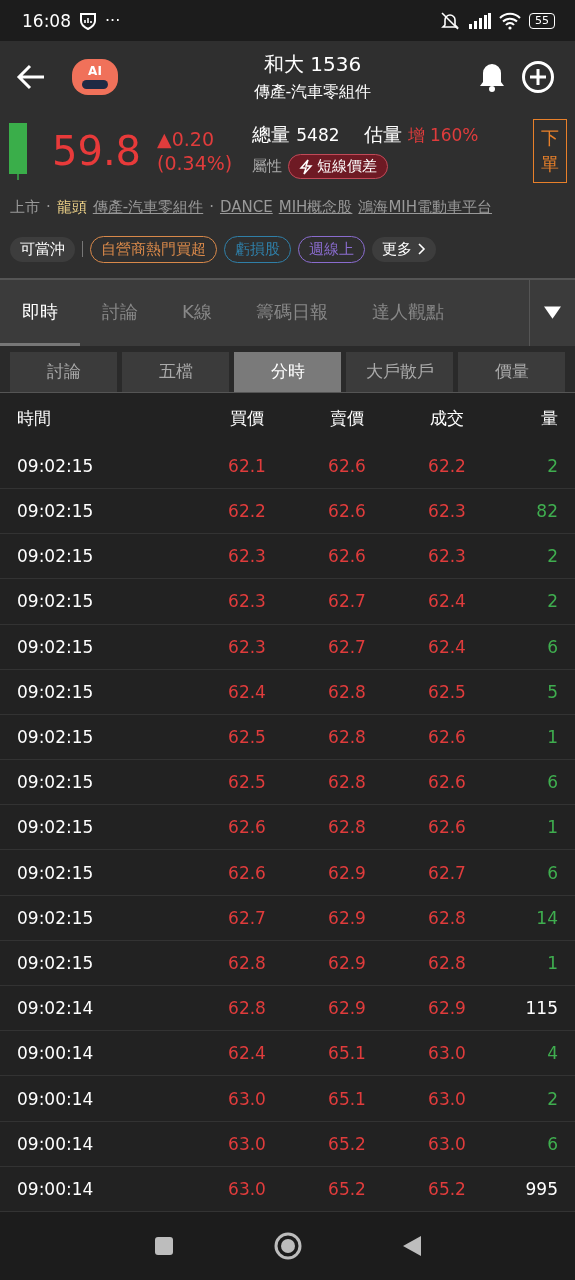  I want to click on robot-icon: AI, so click(95, 76).